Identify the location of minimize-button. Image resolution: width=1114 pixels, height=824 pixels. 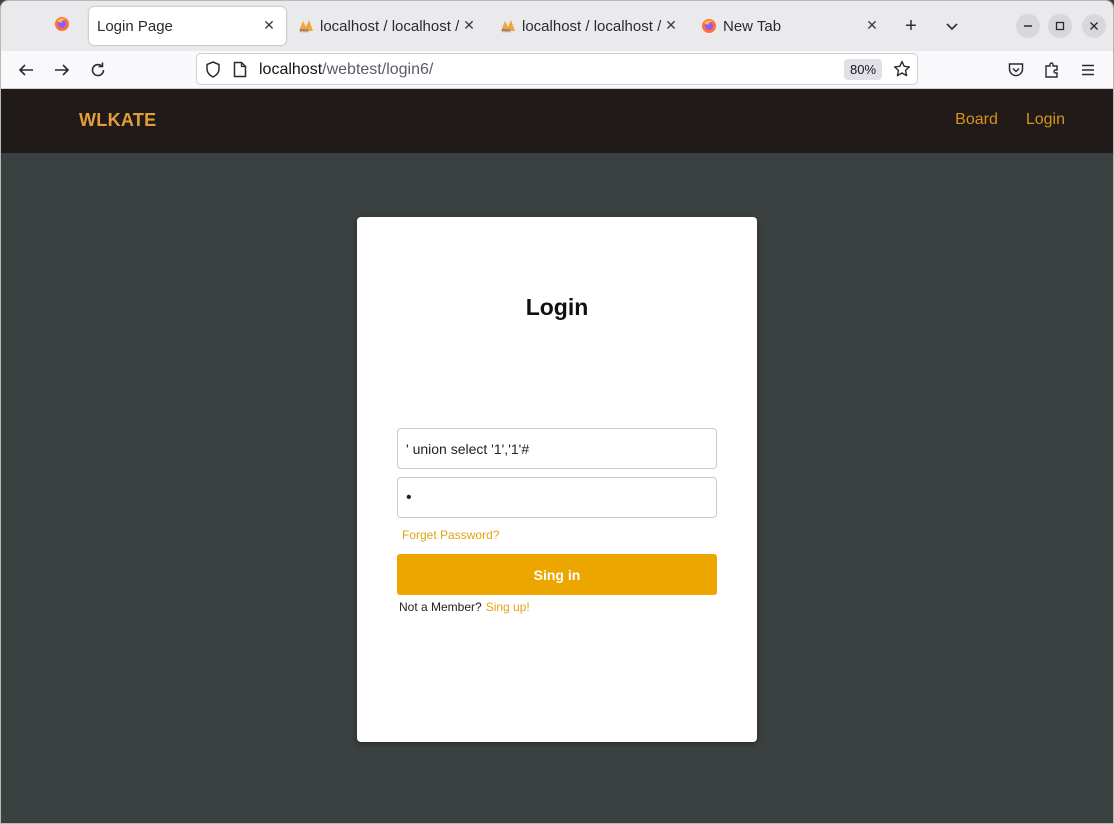
(1028, 26).